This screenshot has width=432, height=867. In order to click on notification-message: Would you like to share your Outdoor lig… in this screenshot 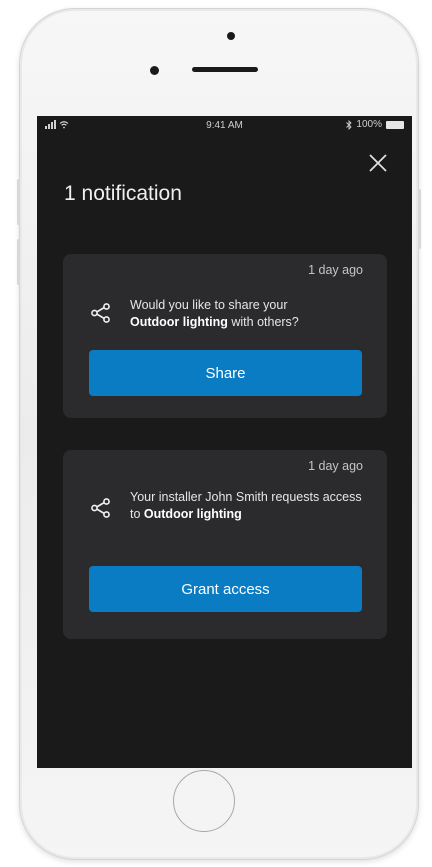, I will do `click(214, 314)`.